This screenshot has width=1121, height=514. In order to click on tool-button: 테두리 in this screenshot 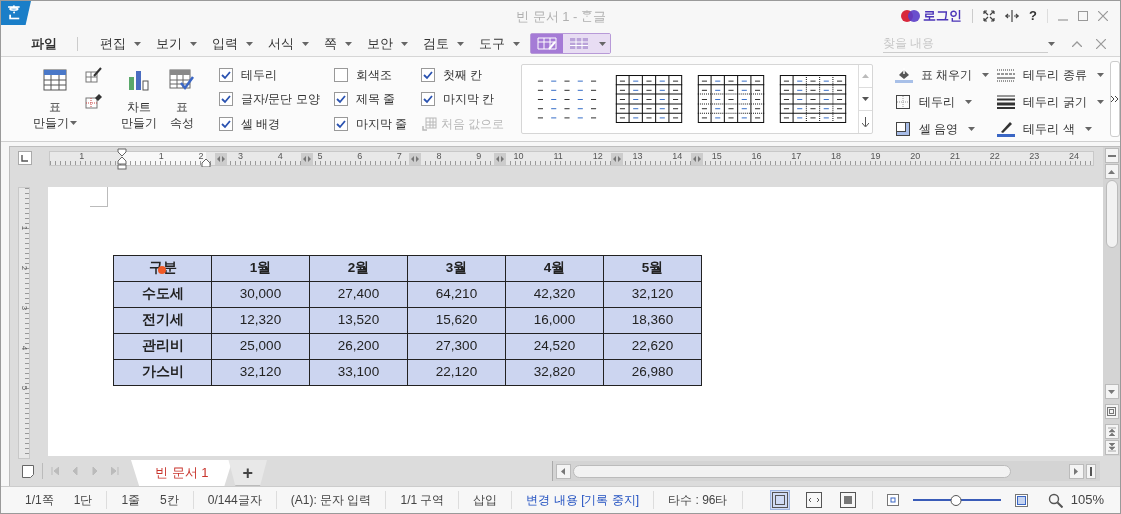, I will do `click(942, 102)`.